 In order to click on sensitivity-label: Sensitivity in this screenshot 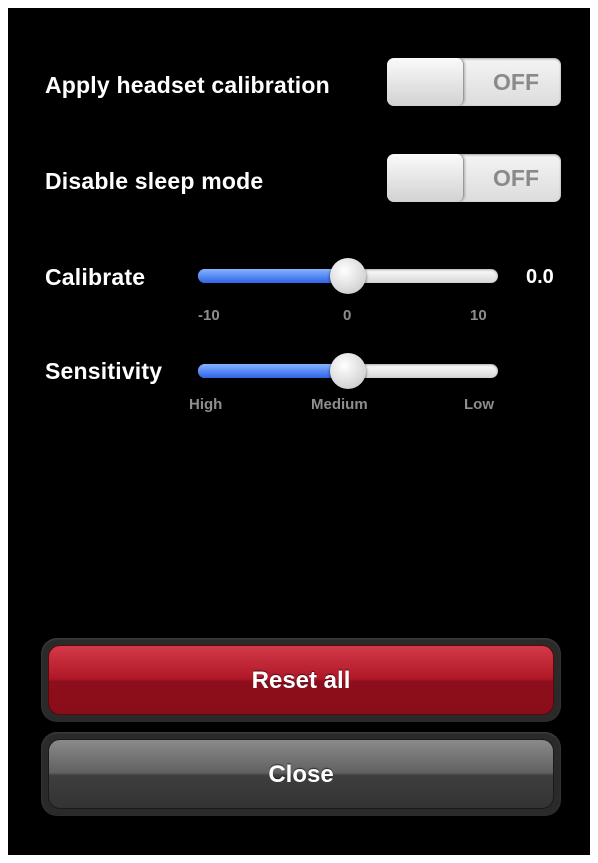, I will do `click(104, 371)`.